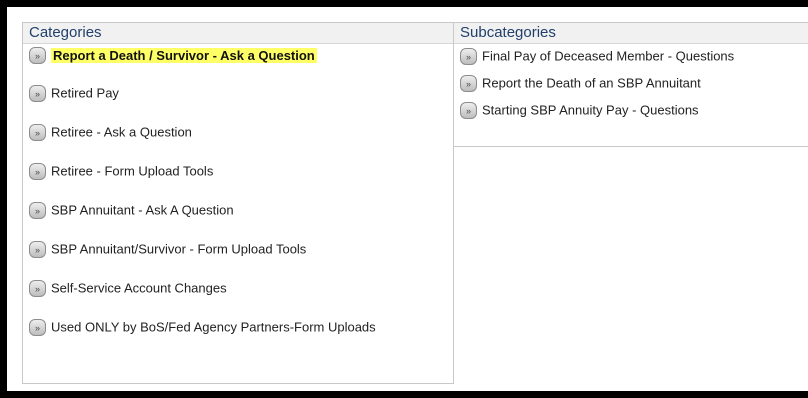 The width and height of the screenshot is (808, 398). I want to click on subcategory-label: Starting SBP Annuity Pay - Questions, so click(590, 110).